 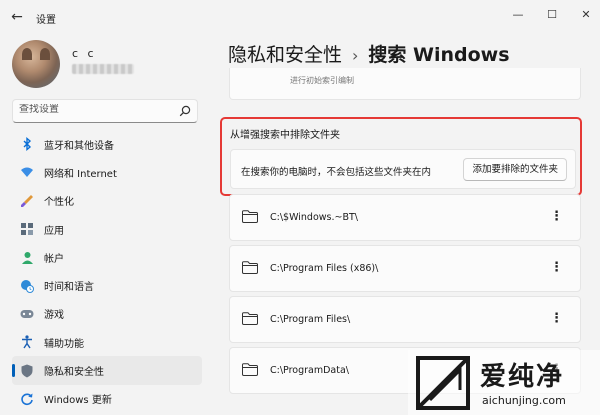 What do you see at coordinates (322, 80) in the screenshot?
I see `indexing-status-text: 进行初始索引编制` at bounding box center [322, 80].